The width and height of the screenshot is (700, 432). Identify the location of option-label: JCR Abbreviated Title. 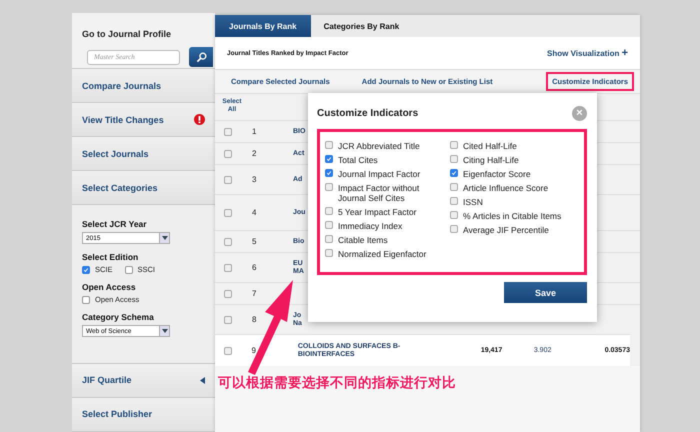
(379, 146).